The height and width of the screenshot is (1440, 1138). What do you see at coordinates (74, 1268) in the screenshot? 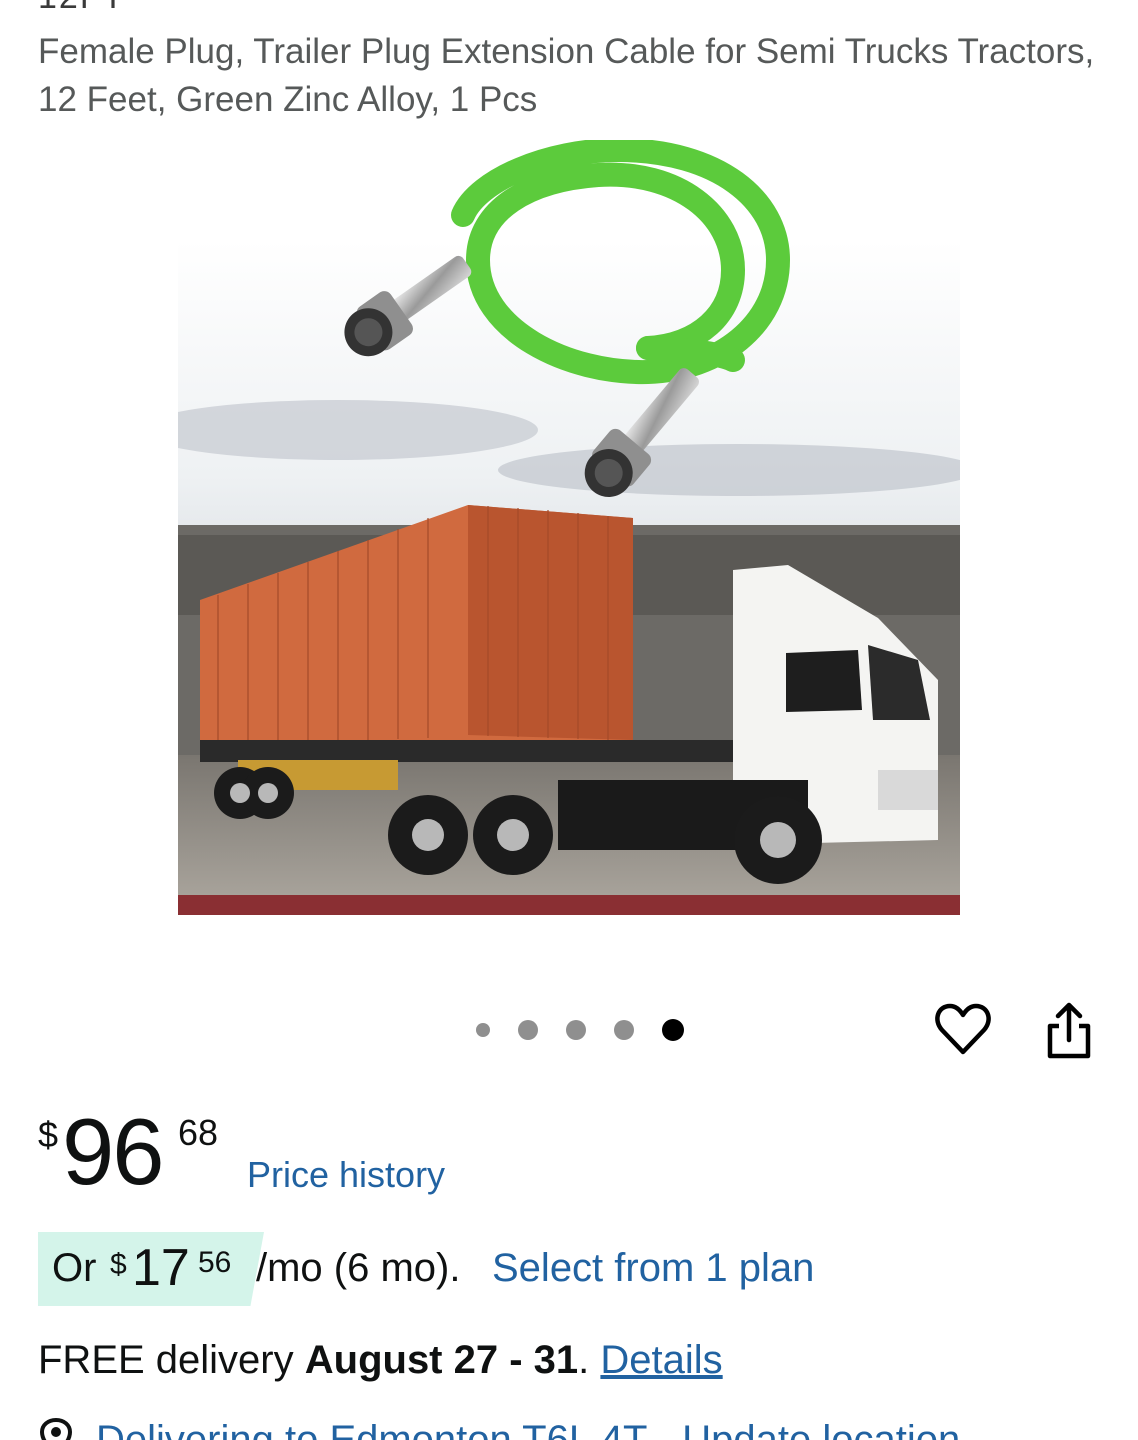
I see `plan-or-label: Or` at bounding box center [74, 1268].